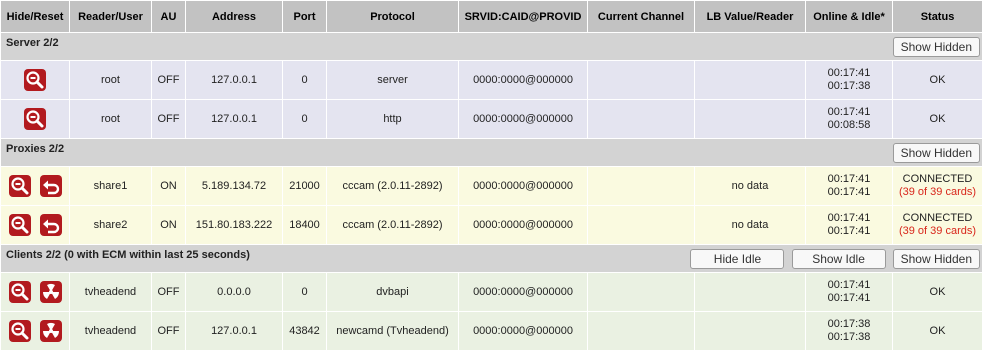  Describe the element at coordinates (392, 80) in the screenshot. I see `protocol-cell: server` at that location.